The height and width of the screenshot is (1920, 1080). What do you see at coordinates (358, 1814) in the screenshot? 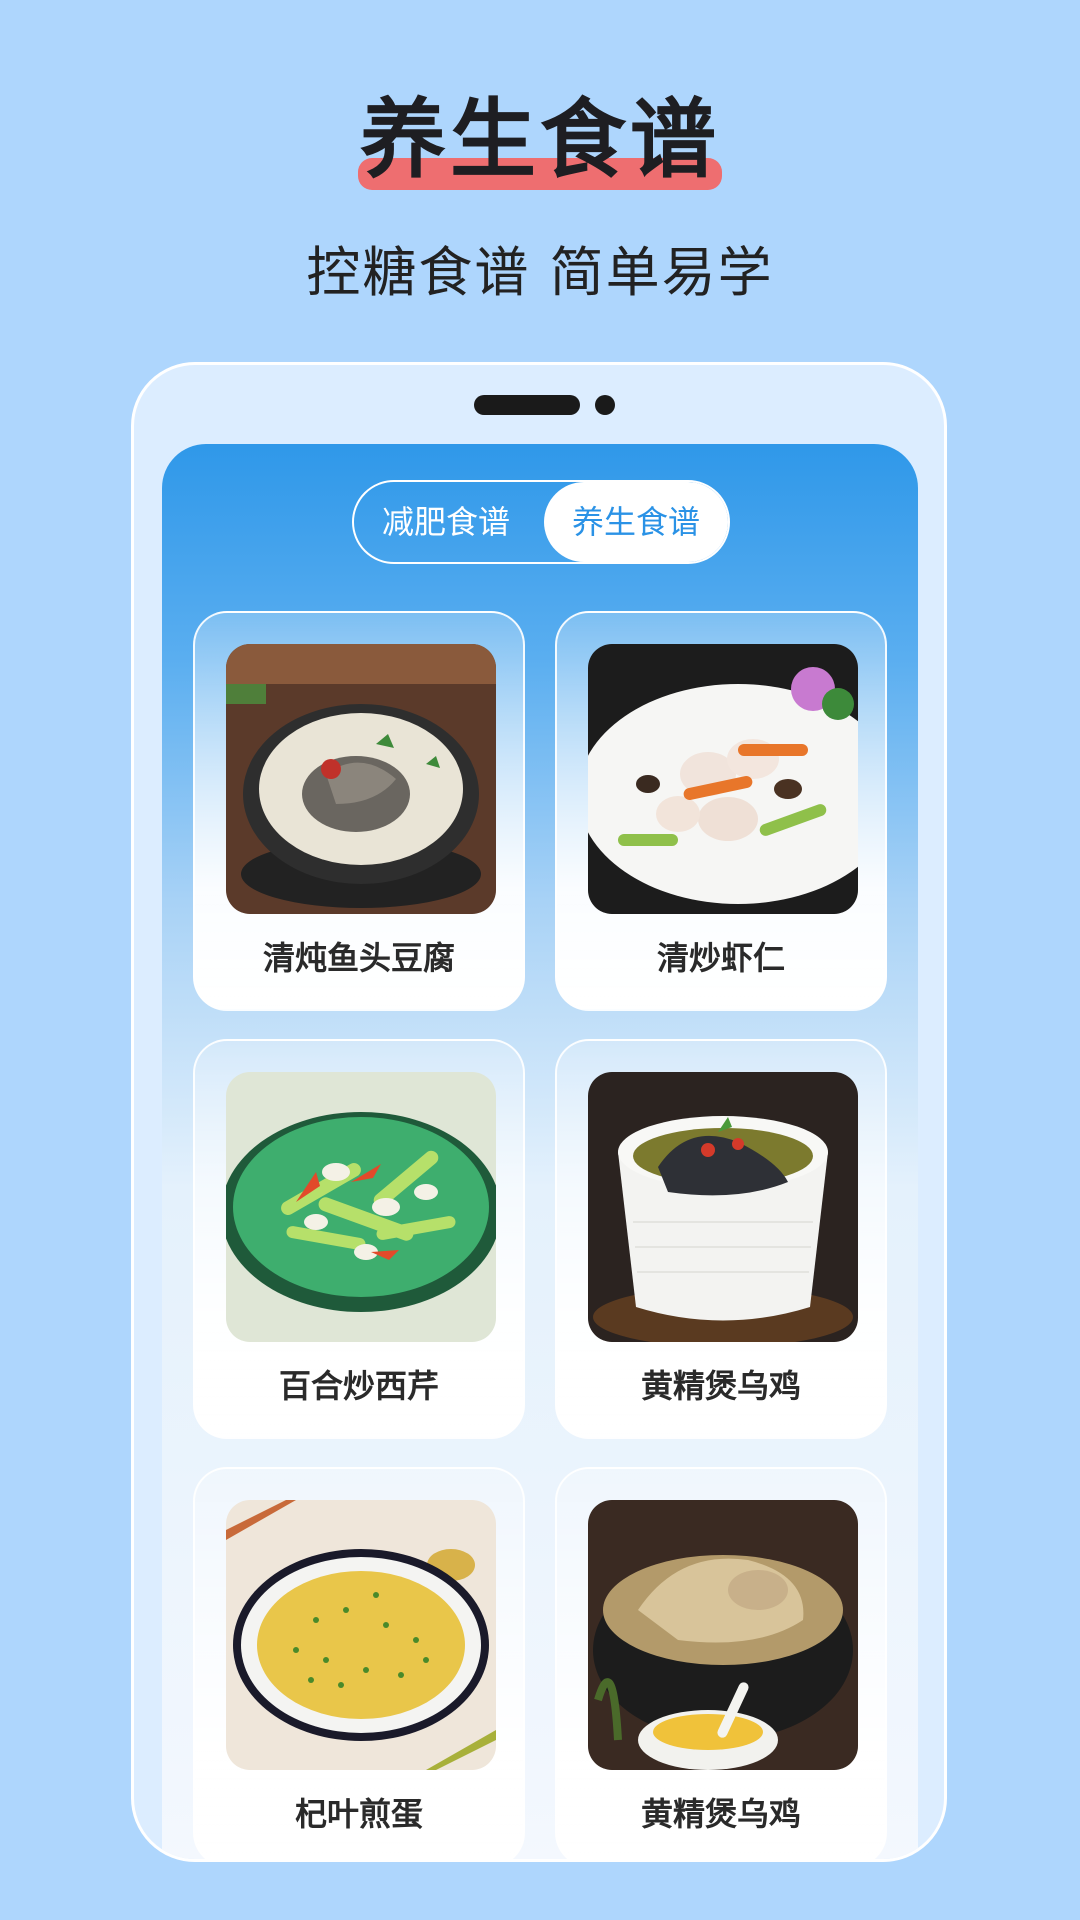
I see `recipe-name: 杞叶煎蛋` at bounding box center [358, 1814].